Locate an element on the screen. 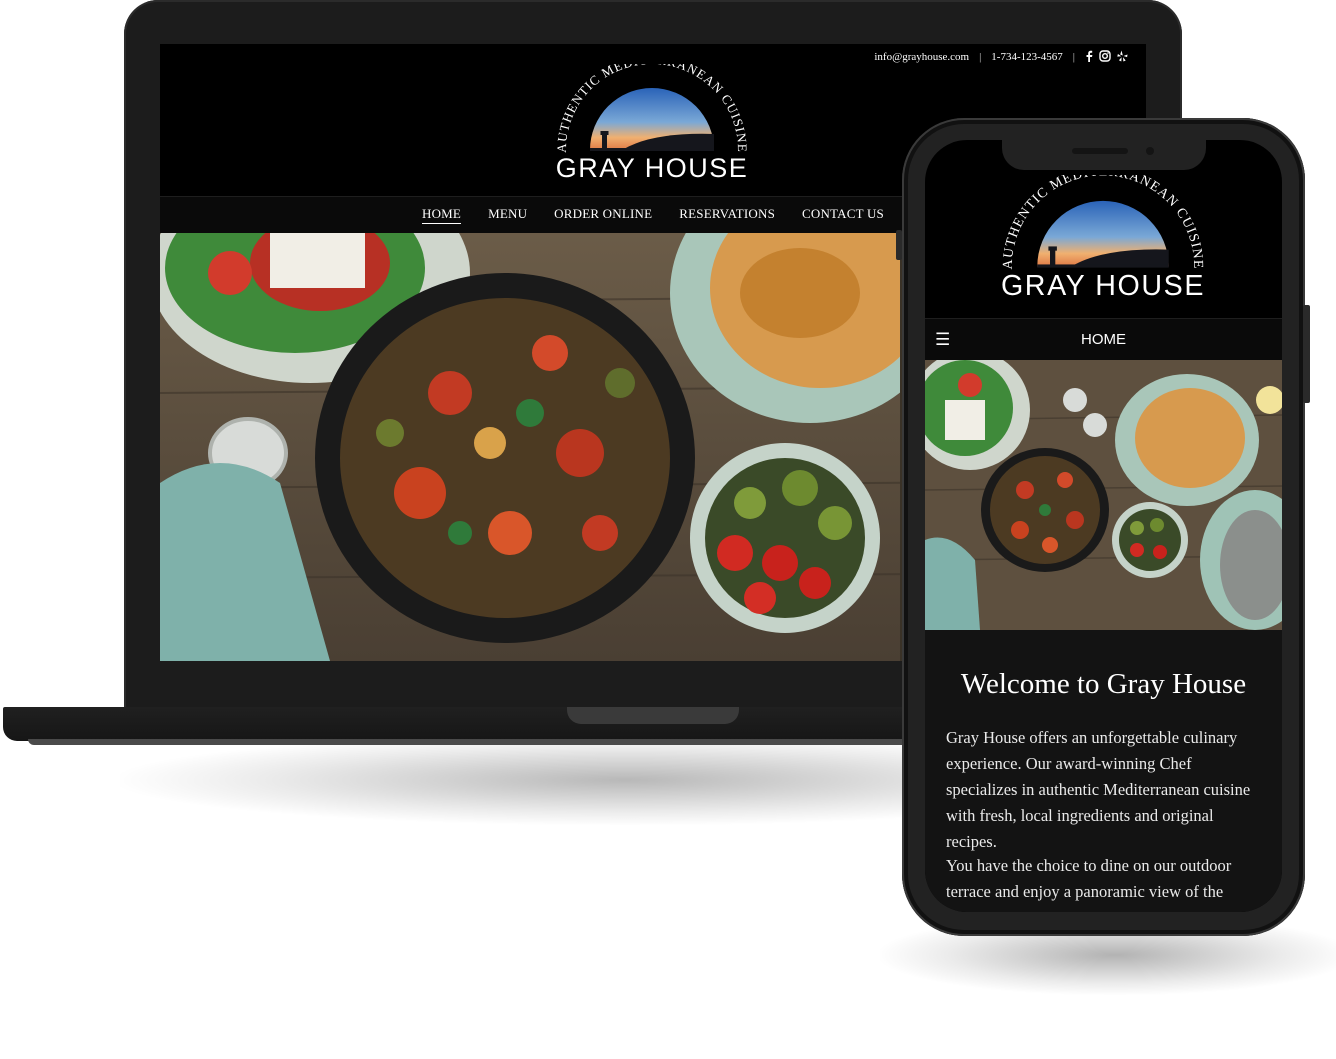  social-links is located at coordinates (1106, 57).